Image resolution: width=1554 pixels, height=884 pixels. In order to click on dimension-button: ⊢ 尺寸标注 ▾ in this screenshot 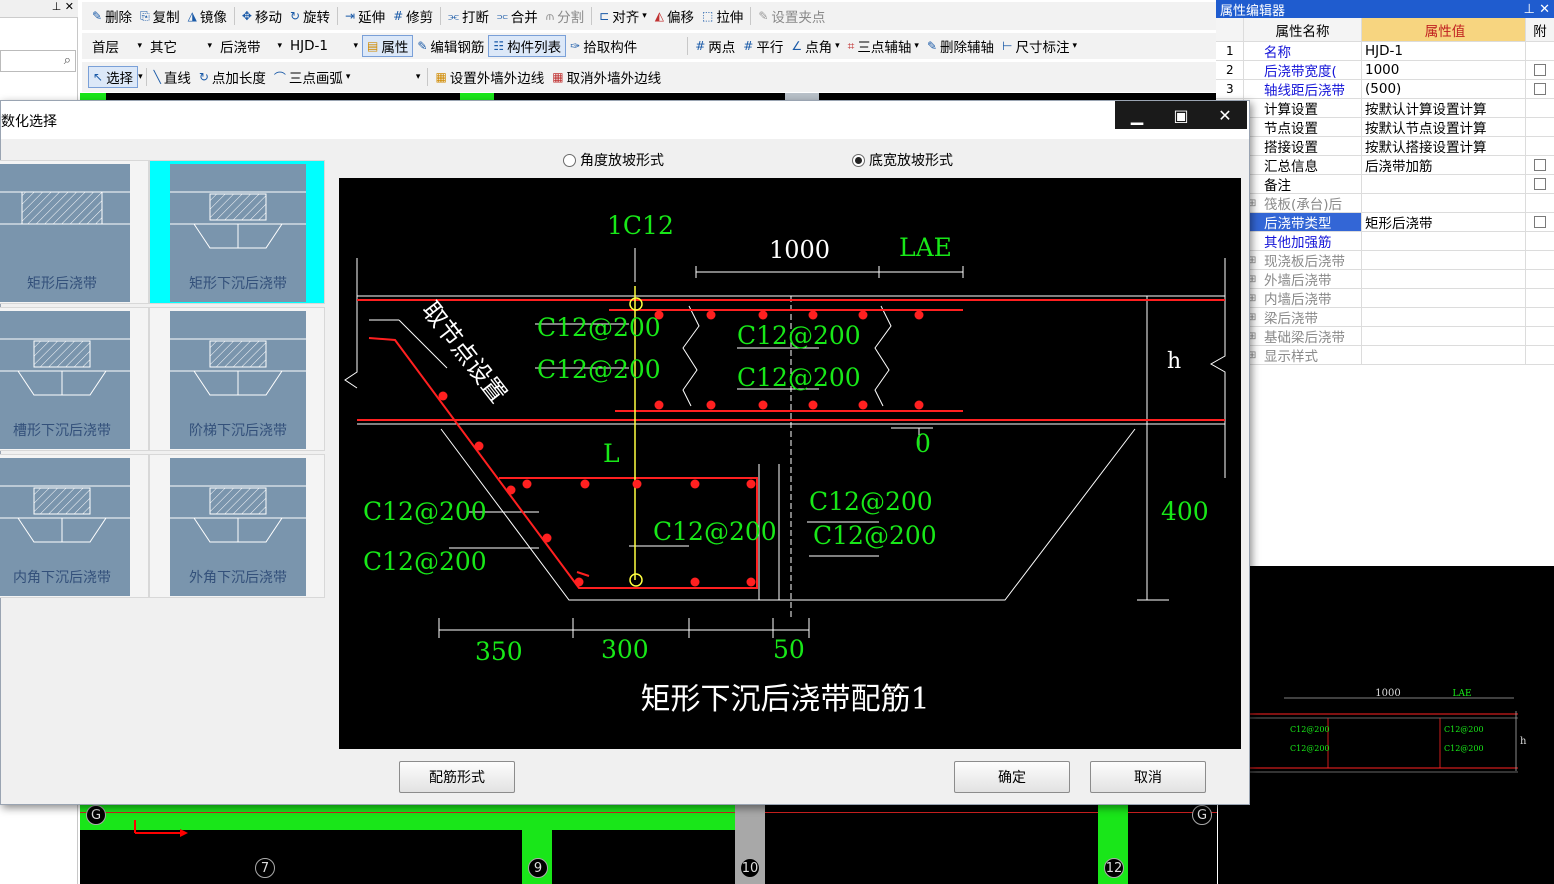, I will do `click(1039, 46)`.